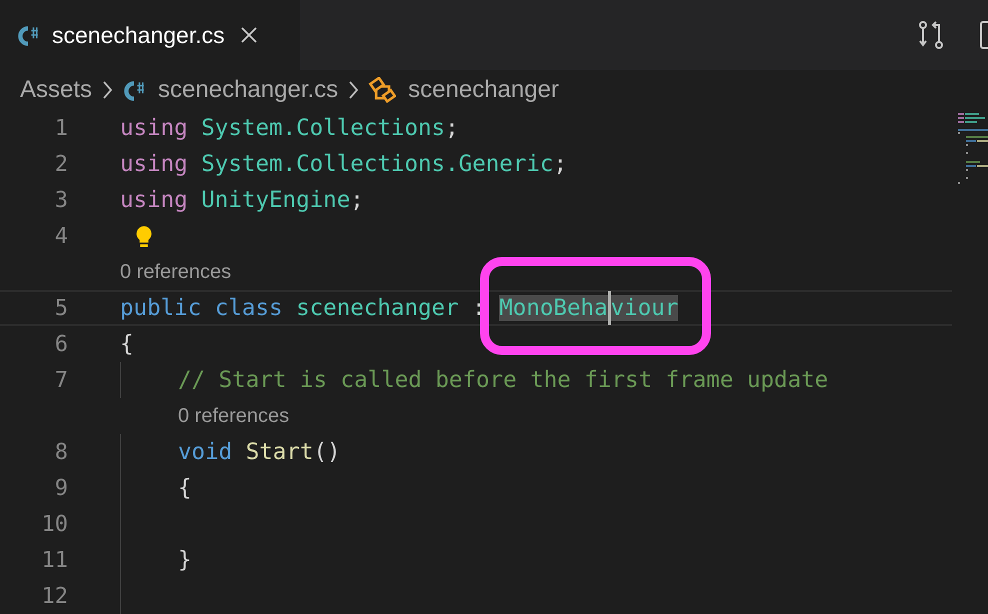 Image resolution: width=988 pixels, height=614 pixels. Describe the element at coordinates (553, 308) in the screenshot. I see `code-token: MonoBeha` at that location.